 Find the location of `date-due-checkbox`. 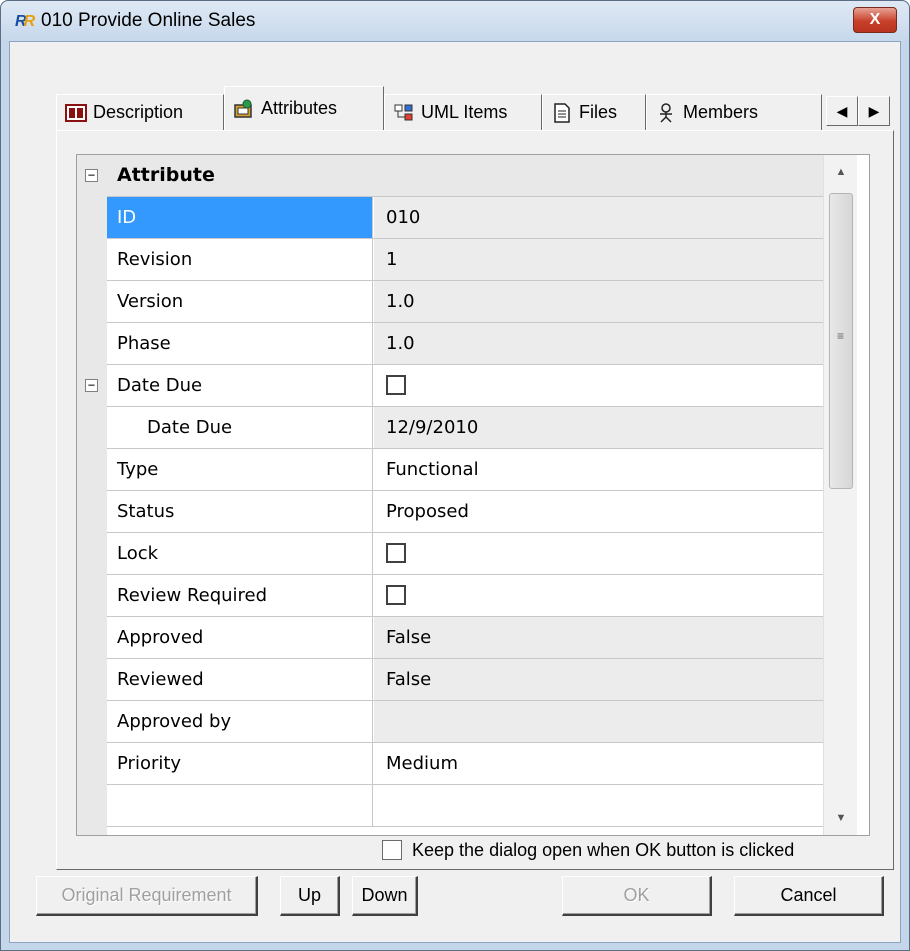

date-due-checkbox is located at coordinates (396, 384).